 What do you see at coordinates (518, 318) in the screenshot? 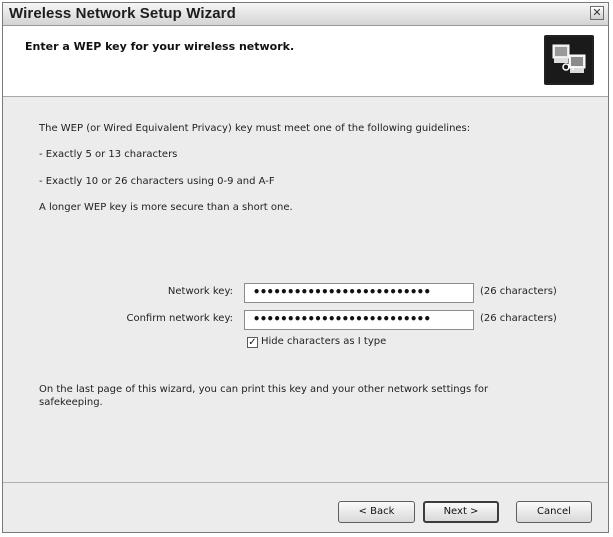
I see `confirm-key-suffix: (26 characters)` at bounding box center [518, 318].